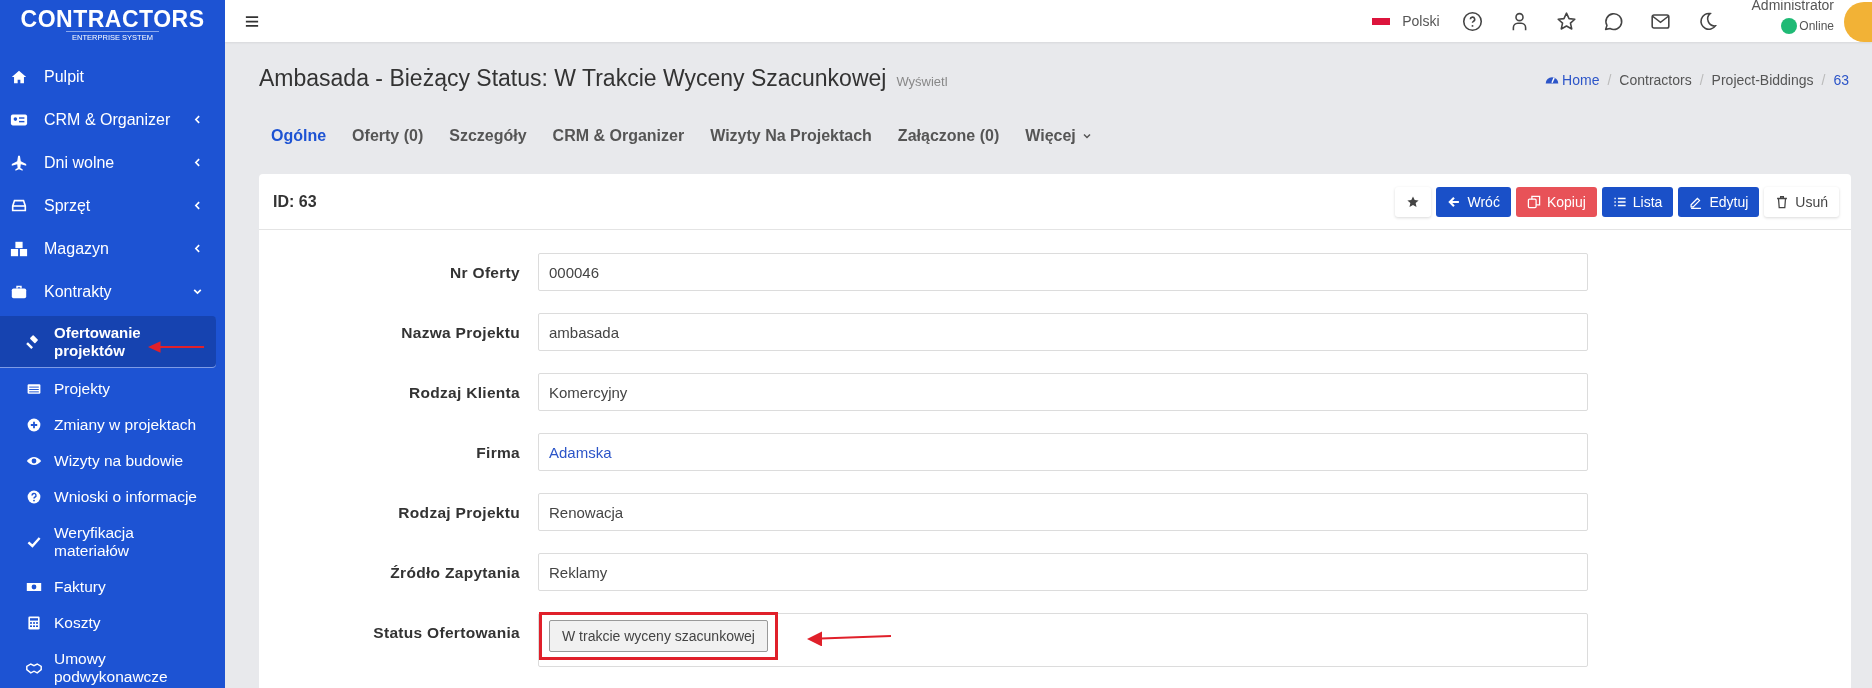  I want to click on field-label: Rodzaj Projektu, so click(459, 512).